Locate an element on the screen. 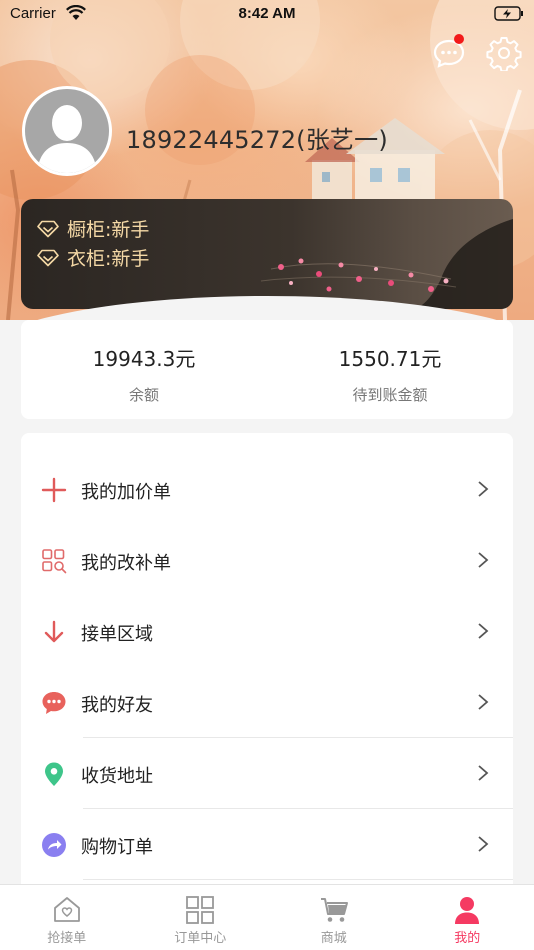  level-card: 橱柜:新手 衣柜:新手 is located at coordinates (267, 254).